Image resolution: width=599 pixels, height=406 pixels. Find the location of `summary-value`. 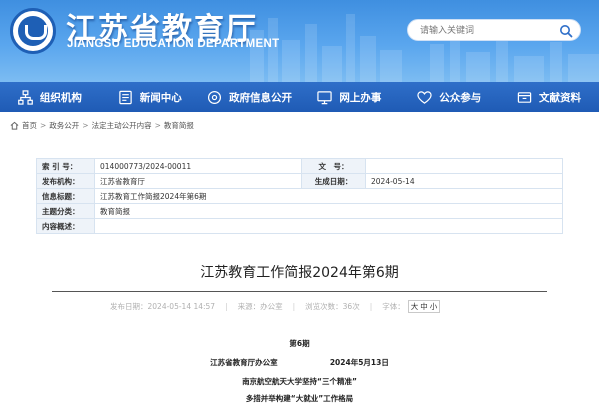

summary-value is located at coordinates (328, 226).